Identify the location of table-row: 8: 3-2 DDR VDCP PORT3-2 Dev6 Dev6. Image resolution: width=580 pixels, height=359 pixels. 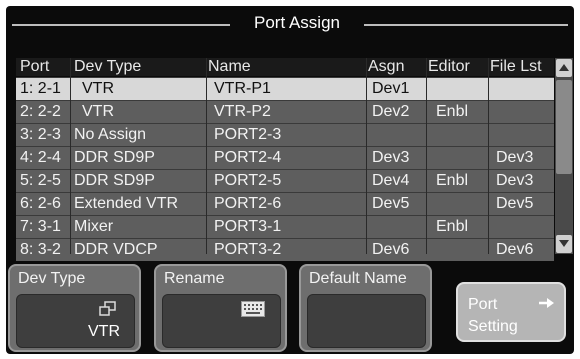
(285, 249).